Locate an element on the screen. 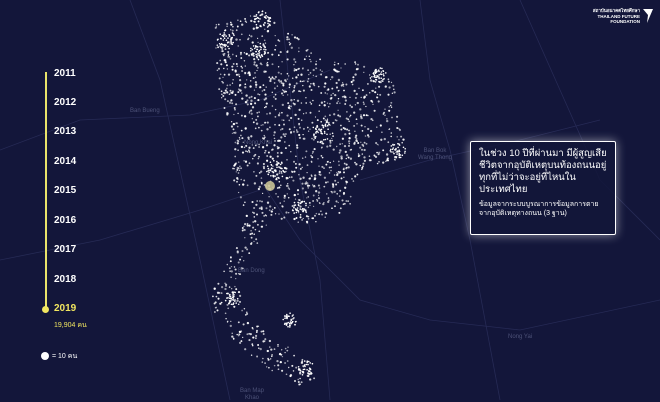 The width and height of the screenshot is (660, 402). year-2011: 2011 is located at coordinates (65, 73).